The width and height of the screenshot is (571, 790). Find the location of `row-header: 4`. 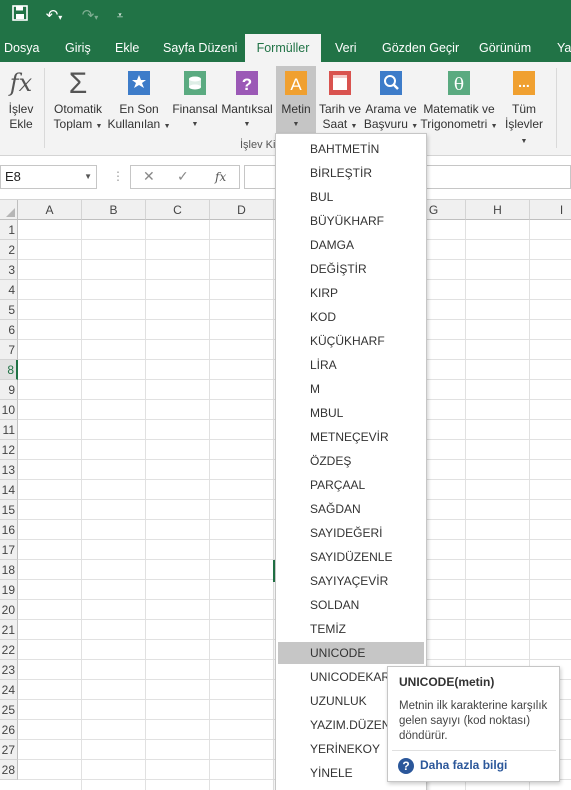

row-header: 4 is located at coordinates (9, 290).